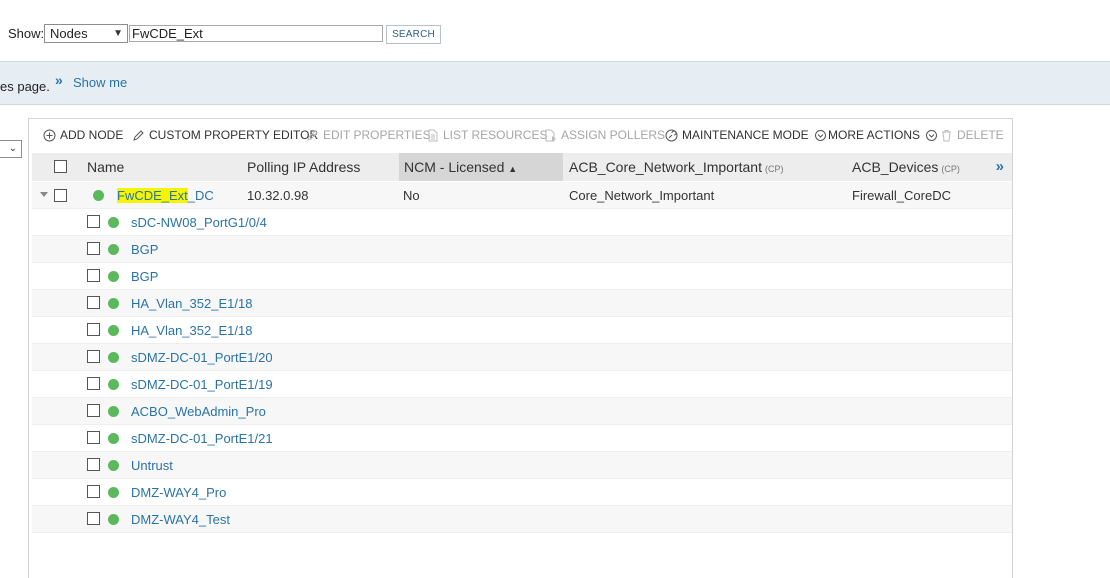 The height and width of the screenshot is (578, 1110). What do you see at coordinates (202, 384) in the screenshot?
I see `interface-name-link: sDMZ-DC-01_PortE1/19` at bounding box center [202, 384].